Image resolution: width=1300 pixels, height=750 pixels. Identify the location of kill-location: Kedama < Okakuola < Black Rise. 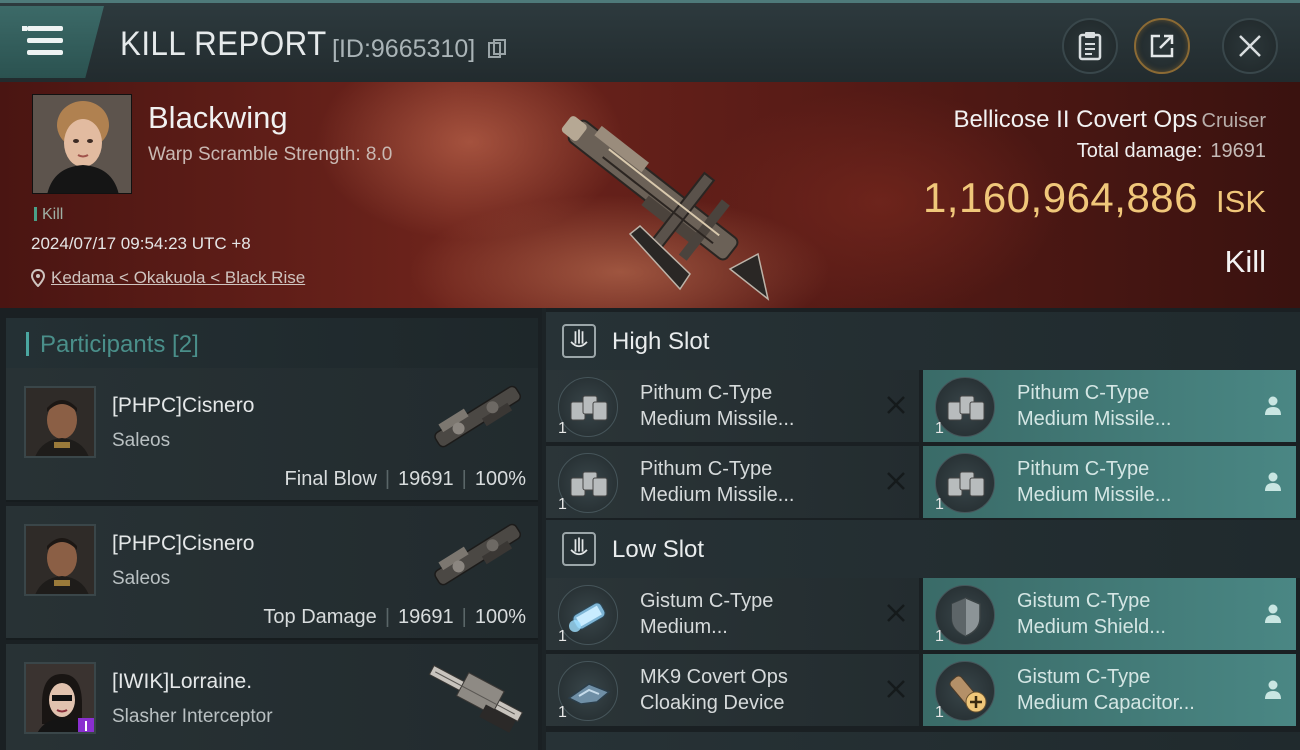
(168, 278).